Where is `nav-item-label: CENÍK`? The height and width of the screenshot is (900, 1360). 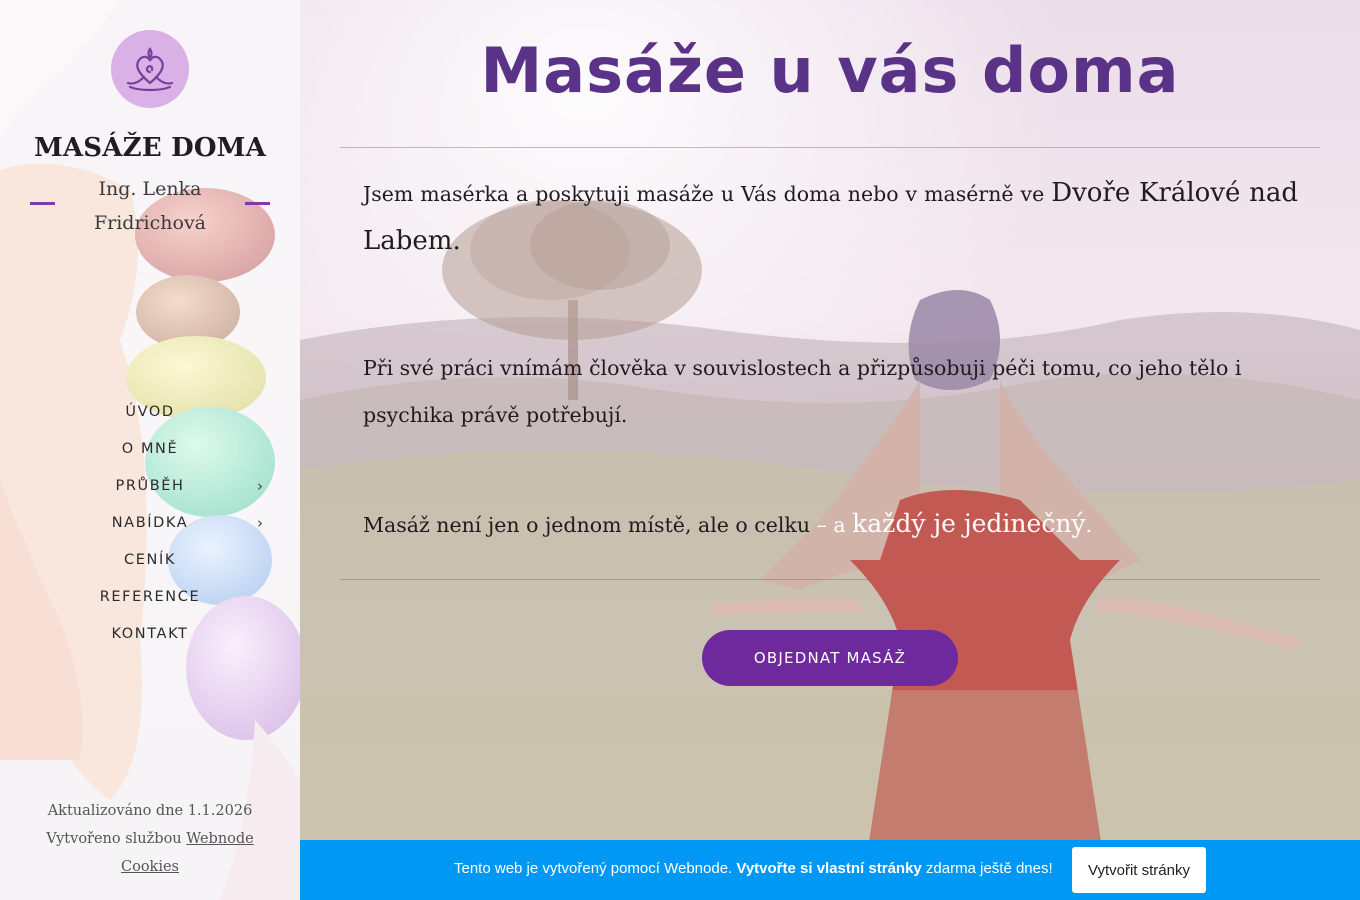
nav-item-label: CENÍK is located at coordinates (150, 560).